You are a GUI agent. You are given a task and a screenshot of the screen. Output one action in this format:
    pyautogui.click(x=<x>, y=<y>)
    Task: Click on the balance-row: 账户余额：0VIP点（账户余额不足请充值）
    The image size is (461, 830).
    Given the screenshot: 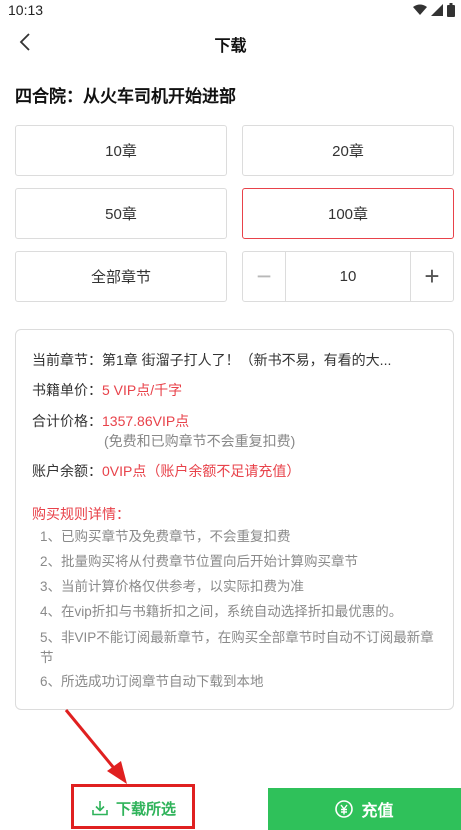 What is the action you would take?
    pyautogui.click(x=166, y=471)
    